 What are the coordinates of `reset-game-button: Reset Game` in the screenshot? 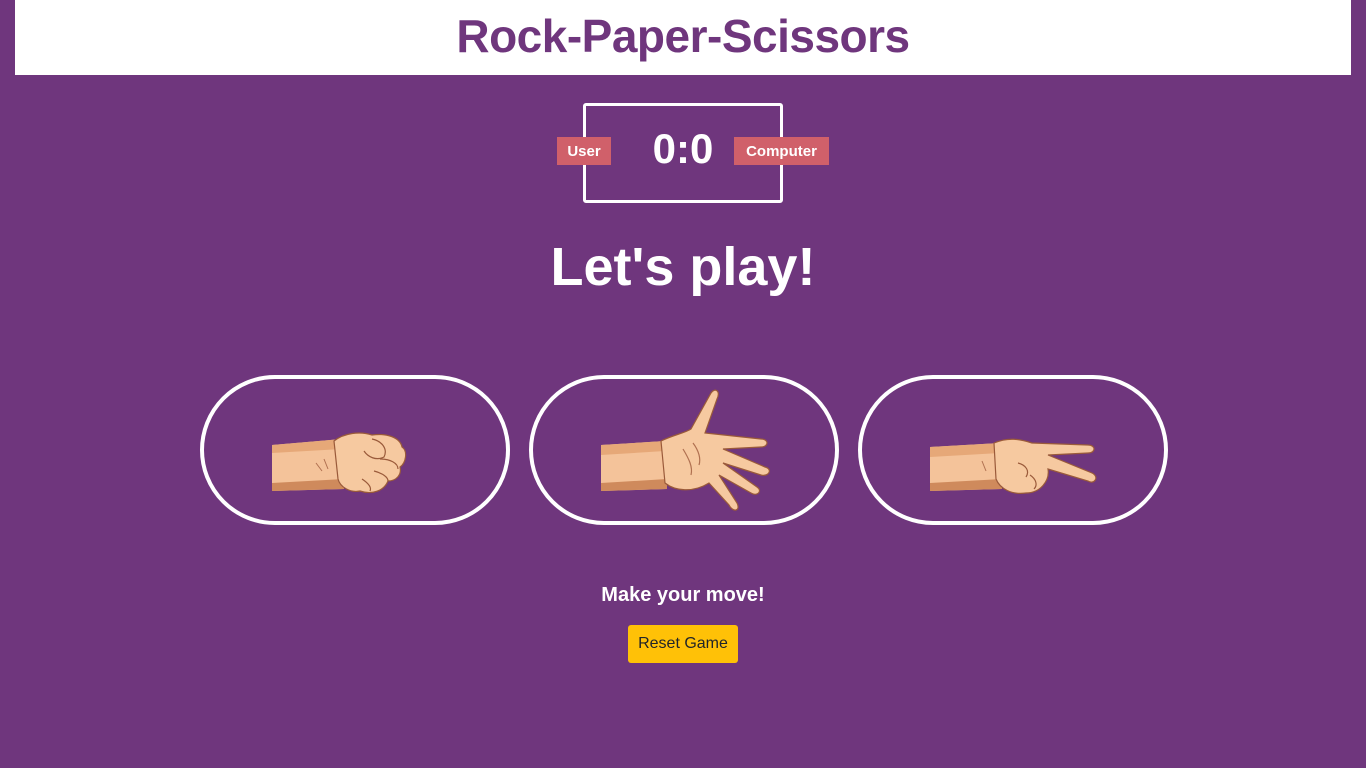 It's located at (683, 644).